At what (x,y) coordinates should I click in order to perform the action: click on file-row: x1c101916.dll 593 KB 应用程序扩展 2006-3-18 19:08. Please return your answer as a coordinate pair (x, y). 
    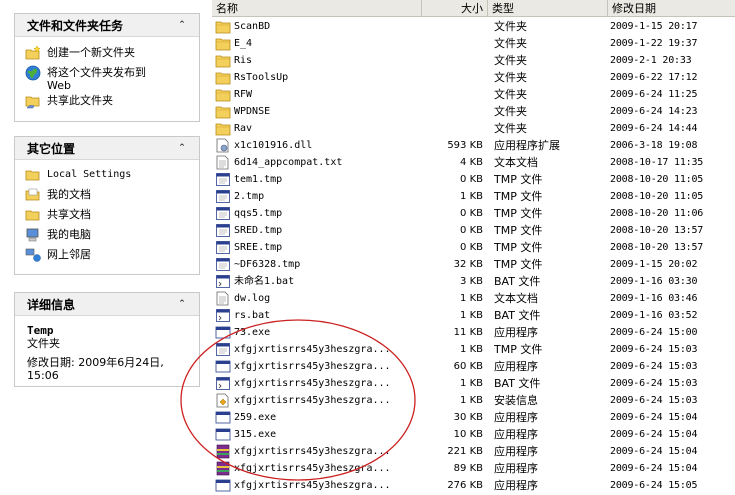
    Looking at the image, I should click on (473, 145).